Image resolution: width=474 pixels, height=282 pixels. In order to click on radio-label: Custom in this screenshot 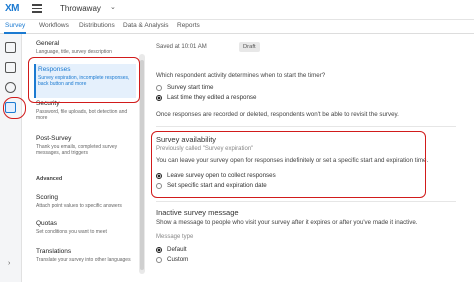, I will do `click(177, 259)`.